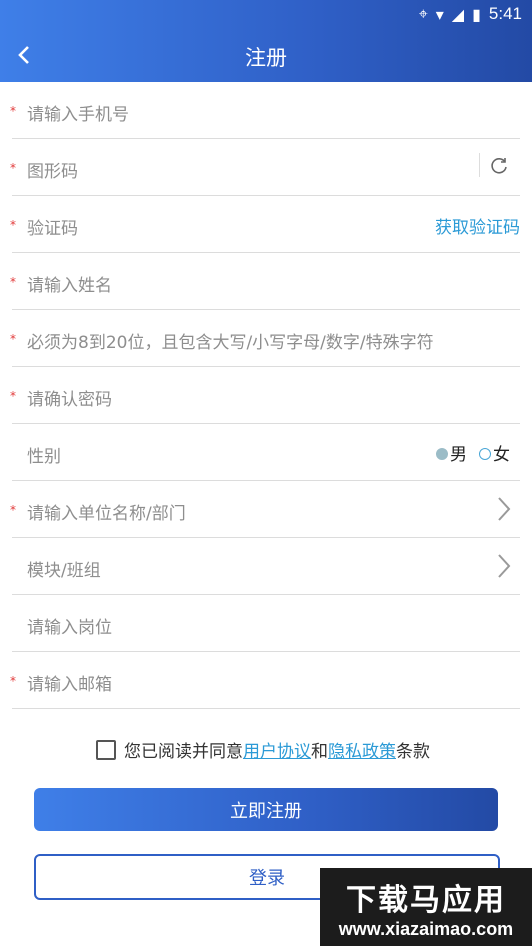  Describe the element at coordinates (426, 900) in the screenshot. I see `watermark-text-cn: 下载马应用` at that location.